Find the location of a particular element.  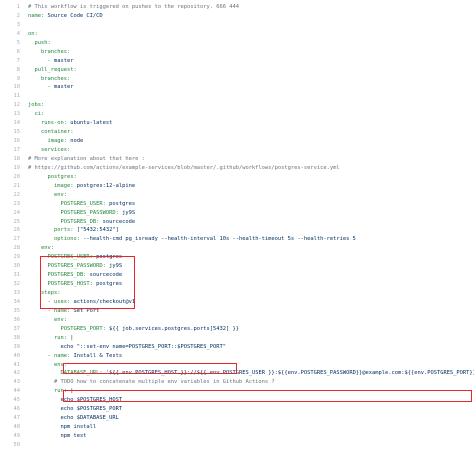

line-code: - name: Install & Tests is located at coordinates (251, 356).